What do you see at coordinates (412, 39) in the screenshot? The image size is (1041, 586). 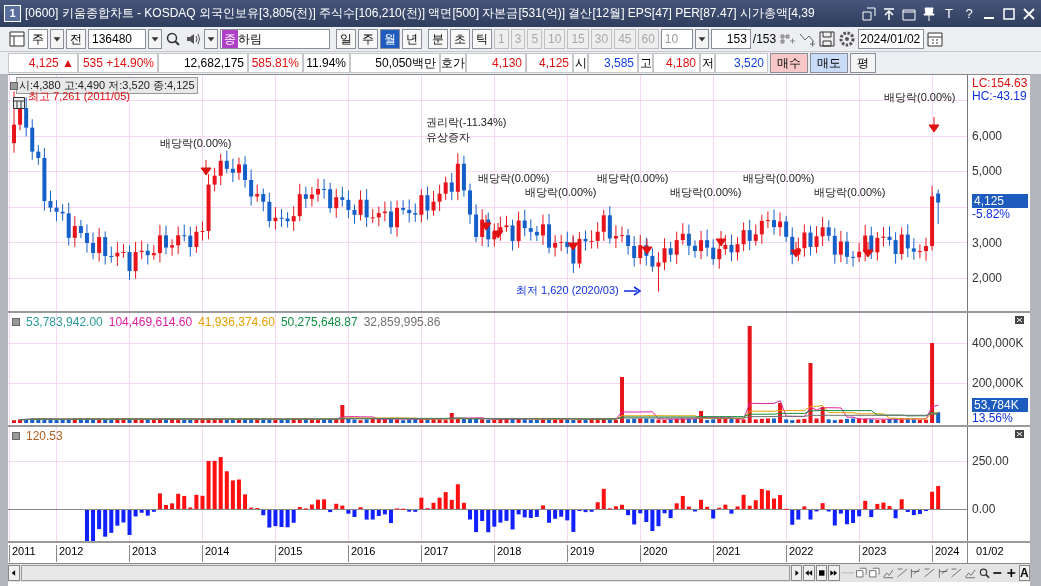 I see `period-tab: 년` at bounding box center [412, 39].